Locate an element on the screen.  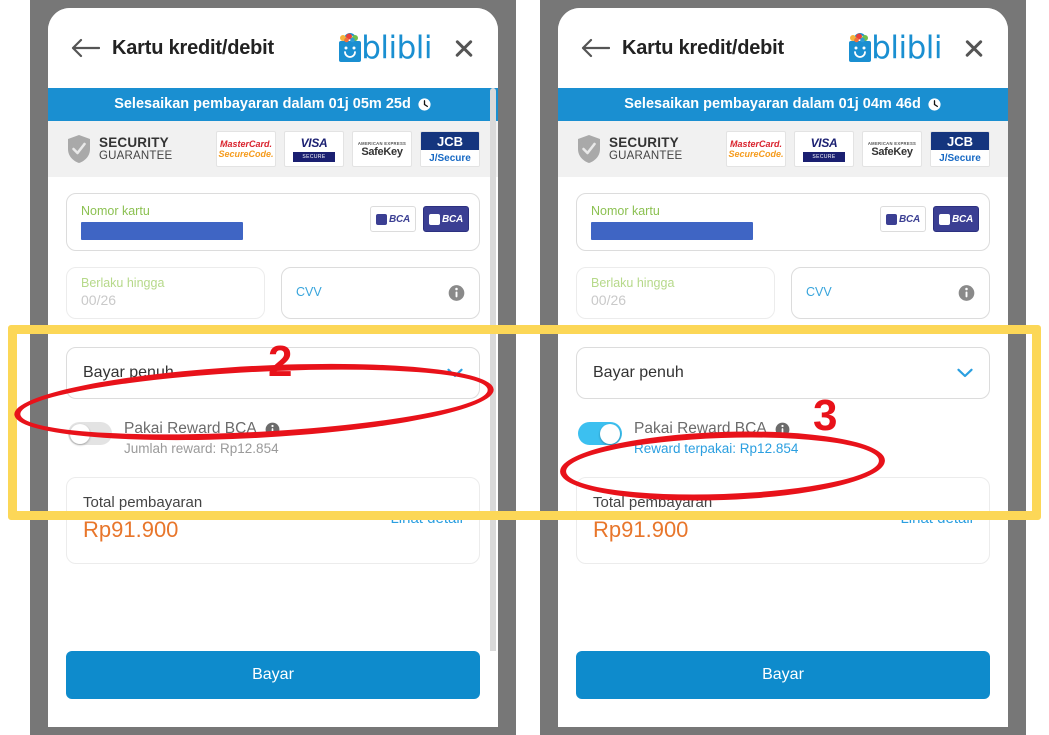
payment-timer-text: Selesaikan pembayaran dalam 01j 04m 46d is located at coordinates (772, 104).